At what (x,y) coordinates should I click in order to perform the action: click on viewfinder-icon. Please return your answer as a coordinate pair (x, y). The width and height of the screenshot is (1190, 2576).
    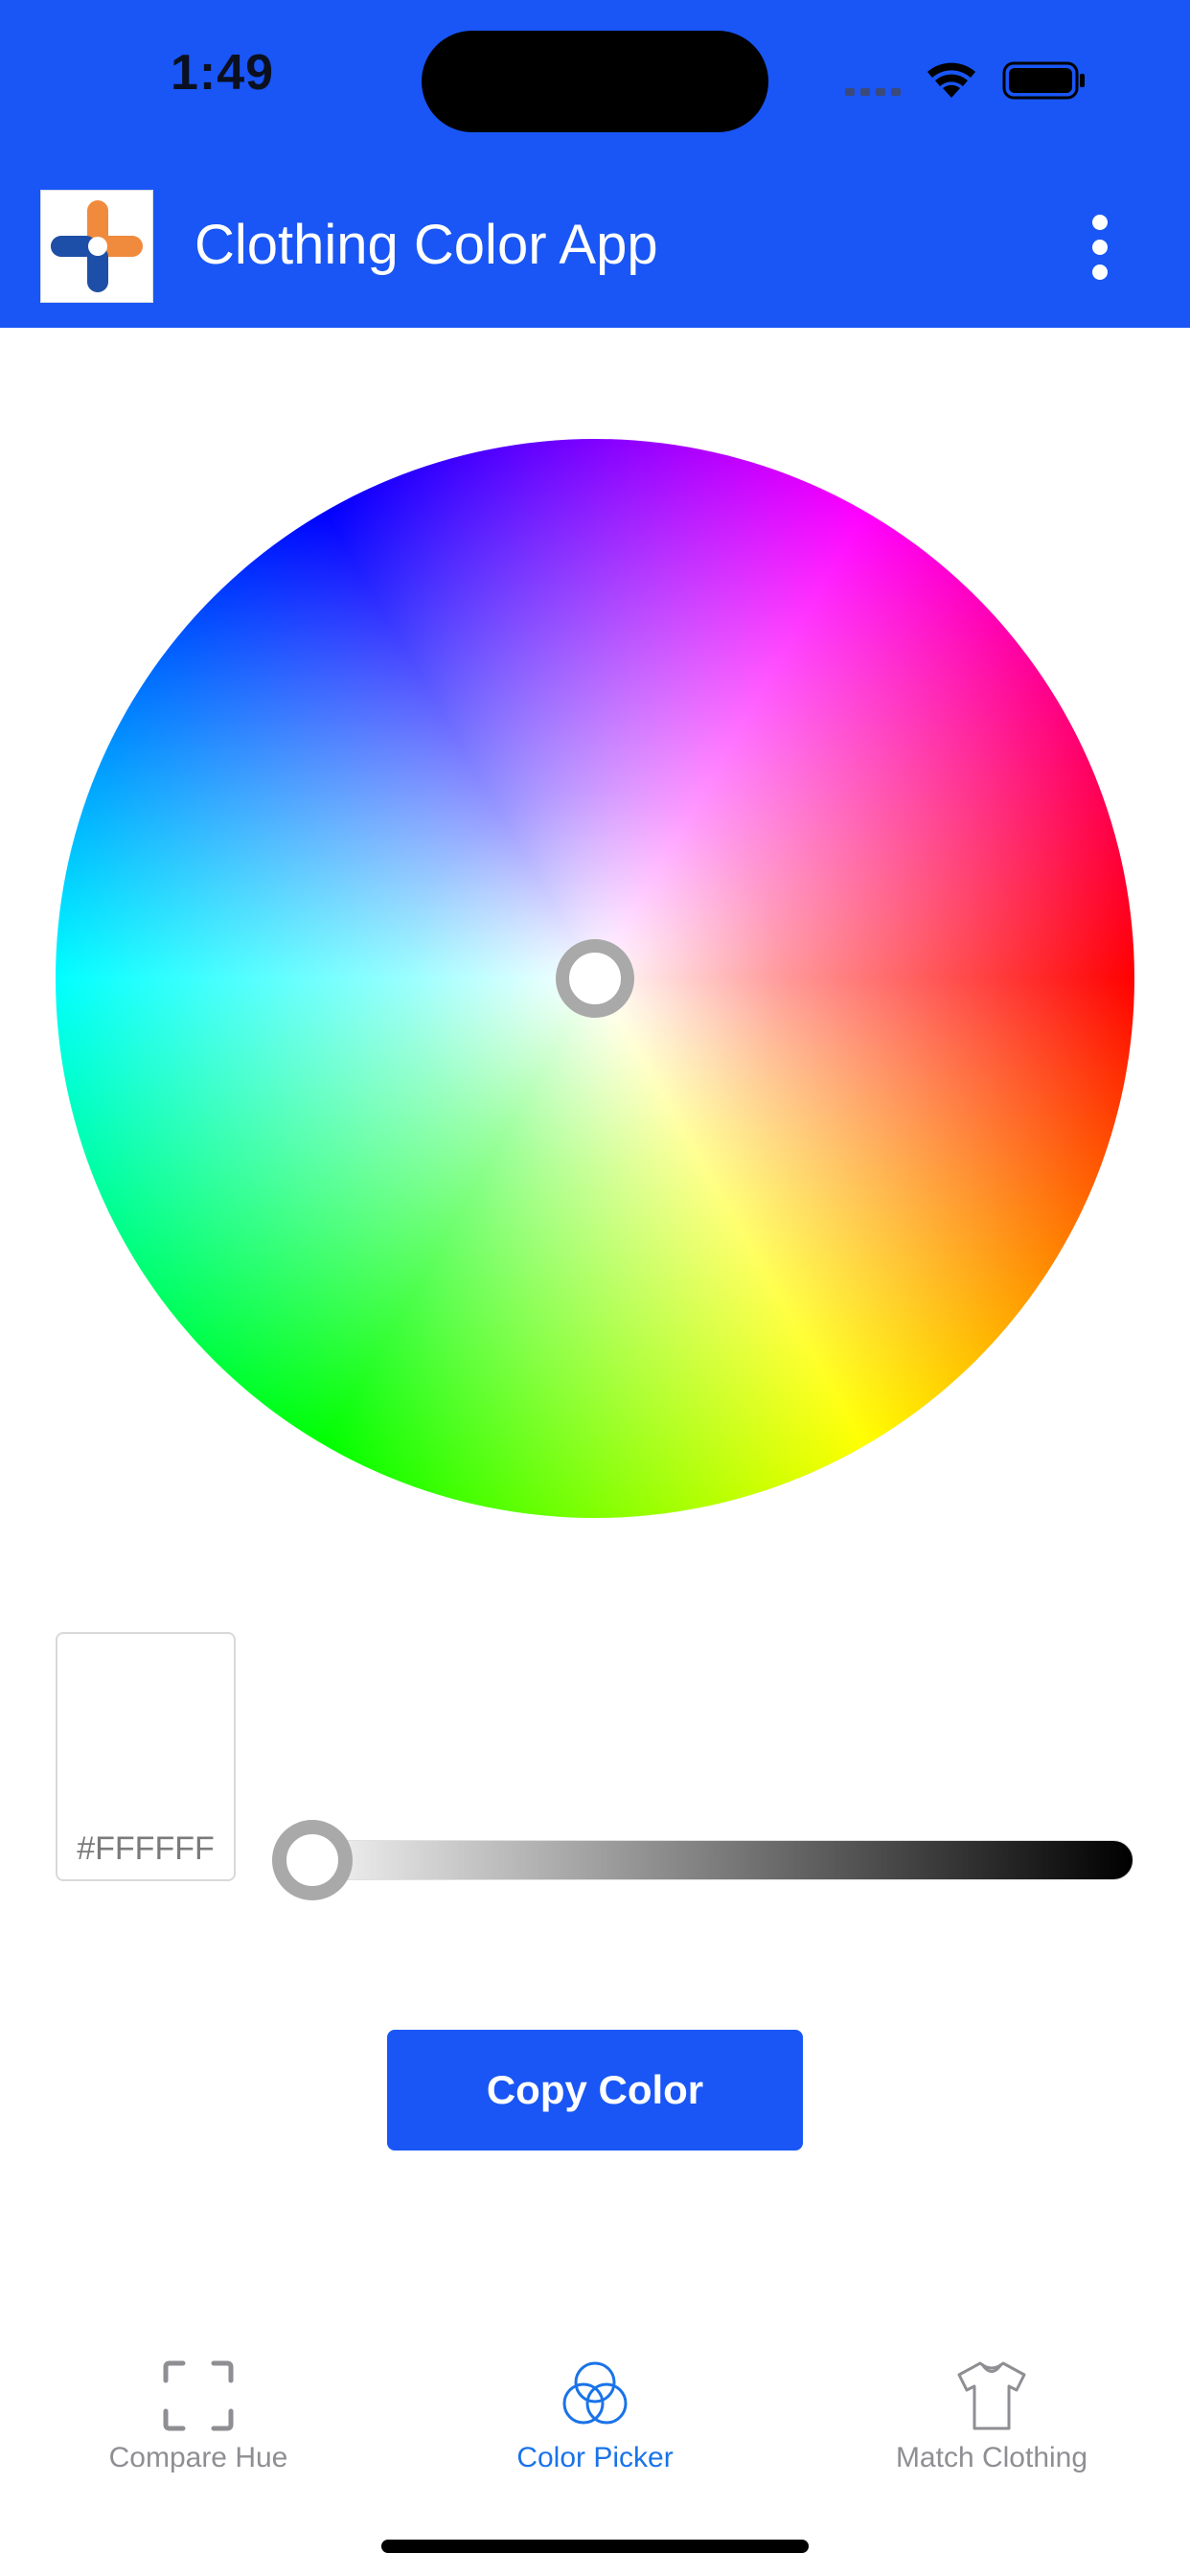
    Looking at the image, I should click on (199, 2395).